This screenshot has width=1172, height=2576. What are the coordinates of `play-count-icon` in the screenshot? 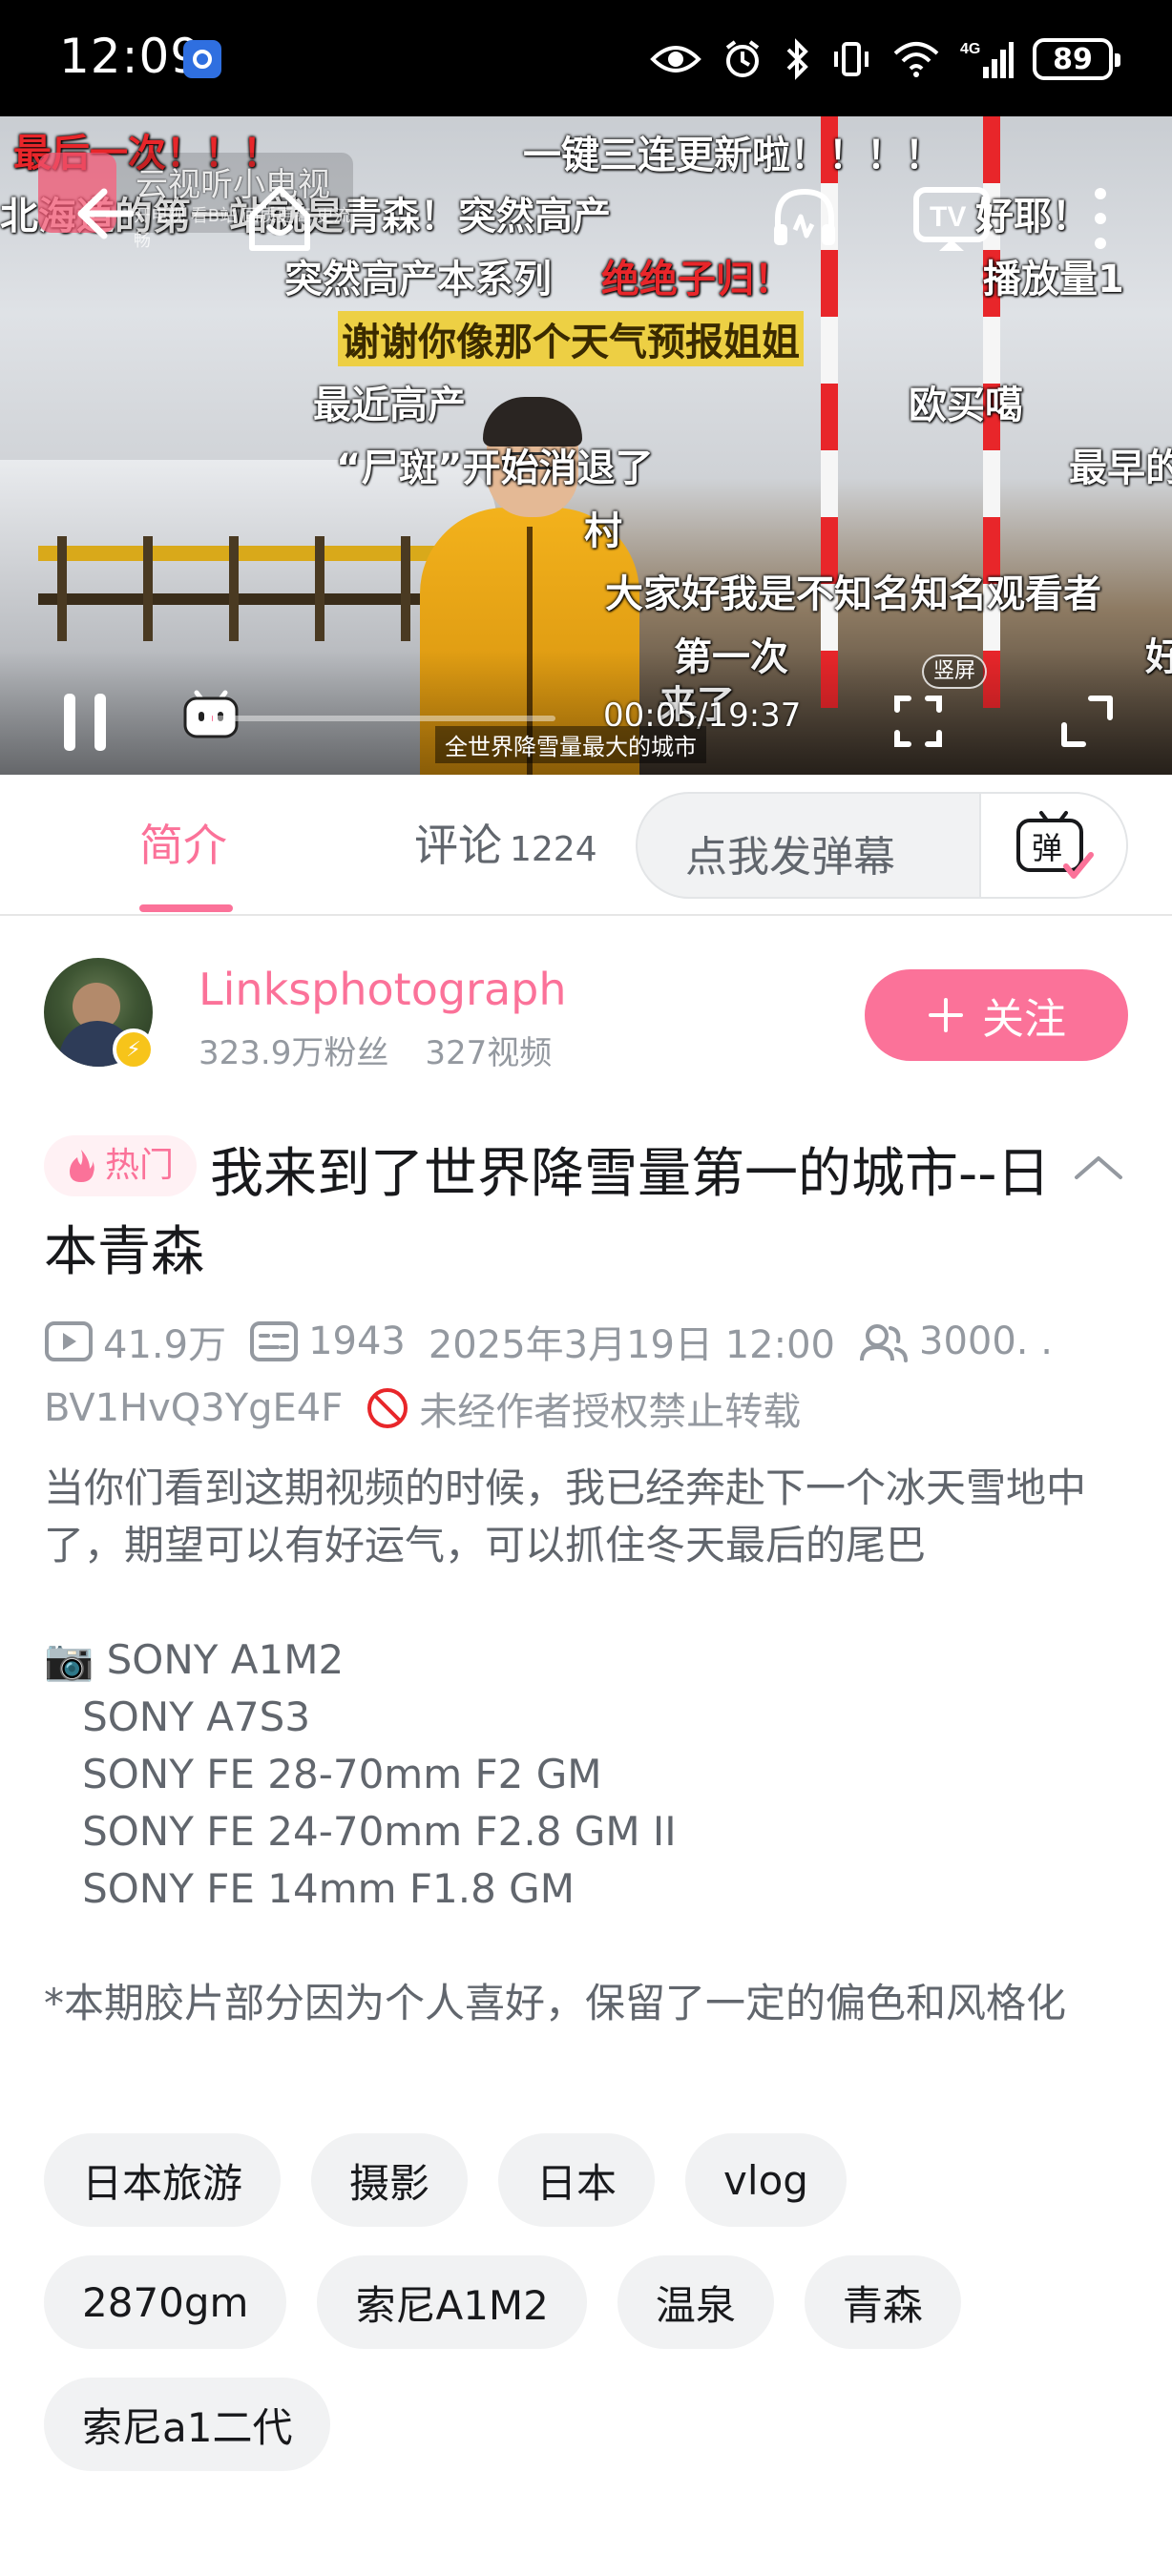 It's located at (69, 1341).